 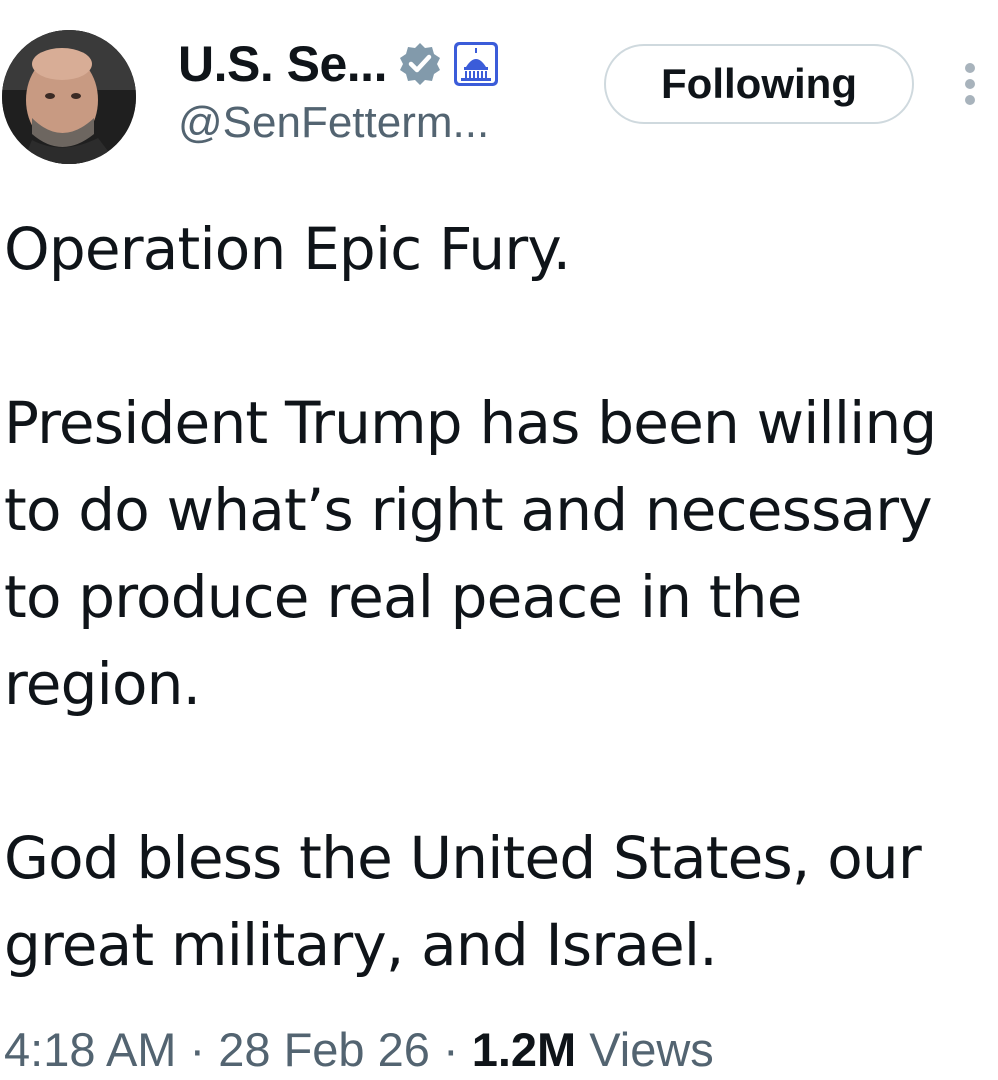 I want to click on profile-photo, so click(x=69, y=97).